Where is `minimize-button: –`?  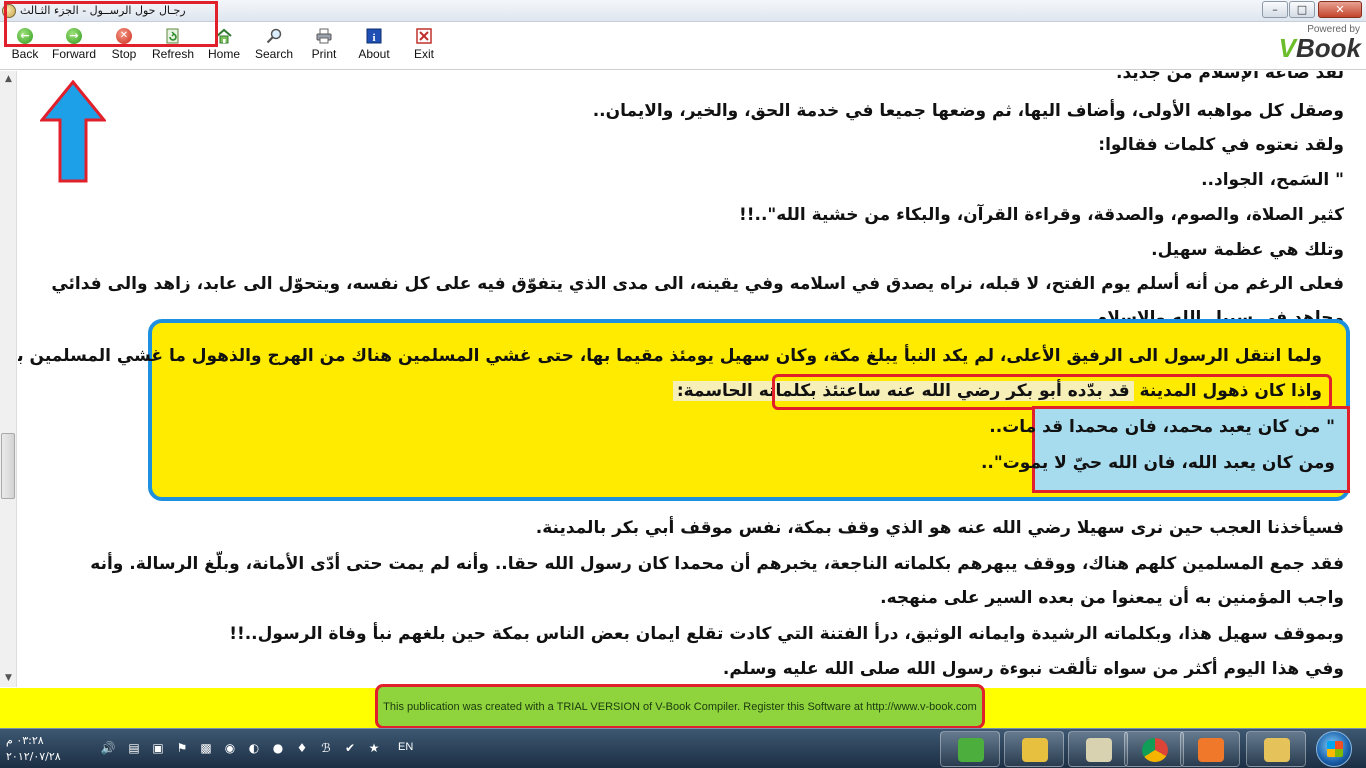 minimize-button: – is located at coordinates (1275, 9).